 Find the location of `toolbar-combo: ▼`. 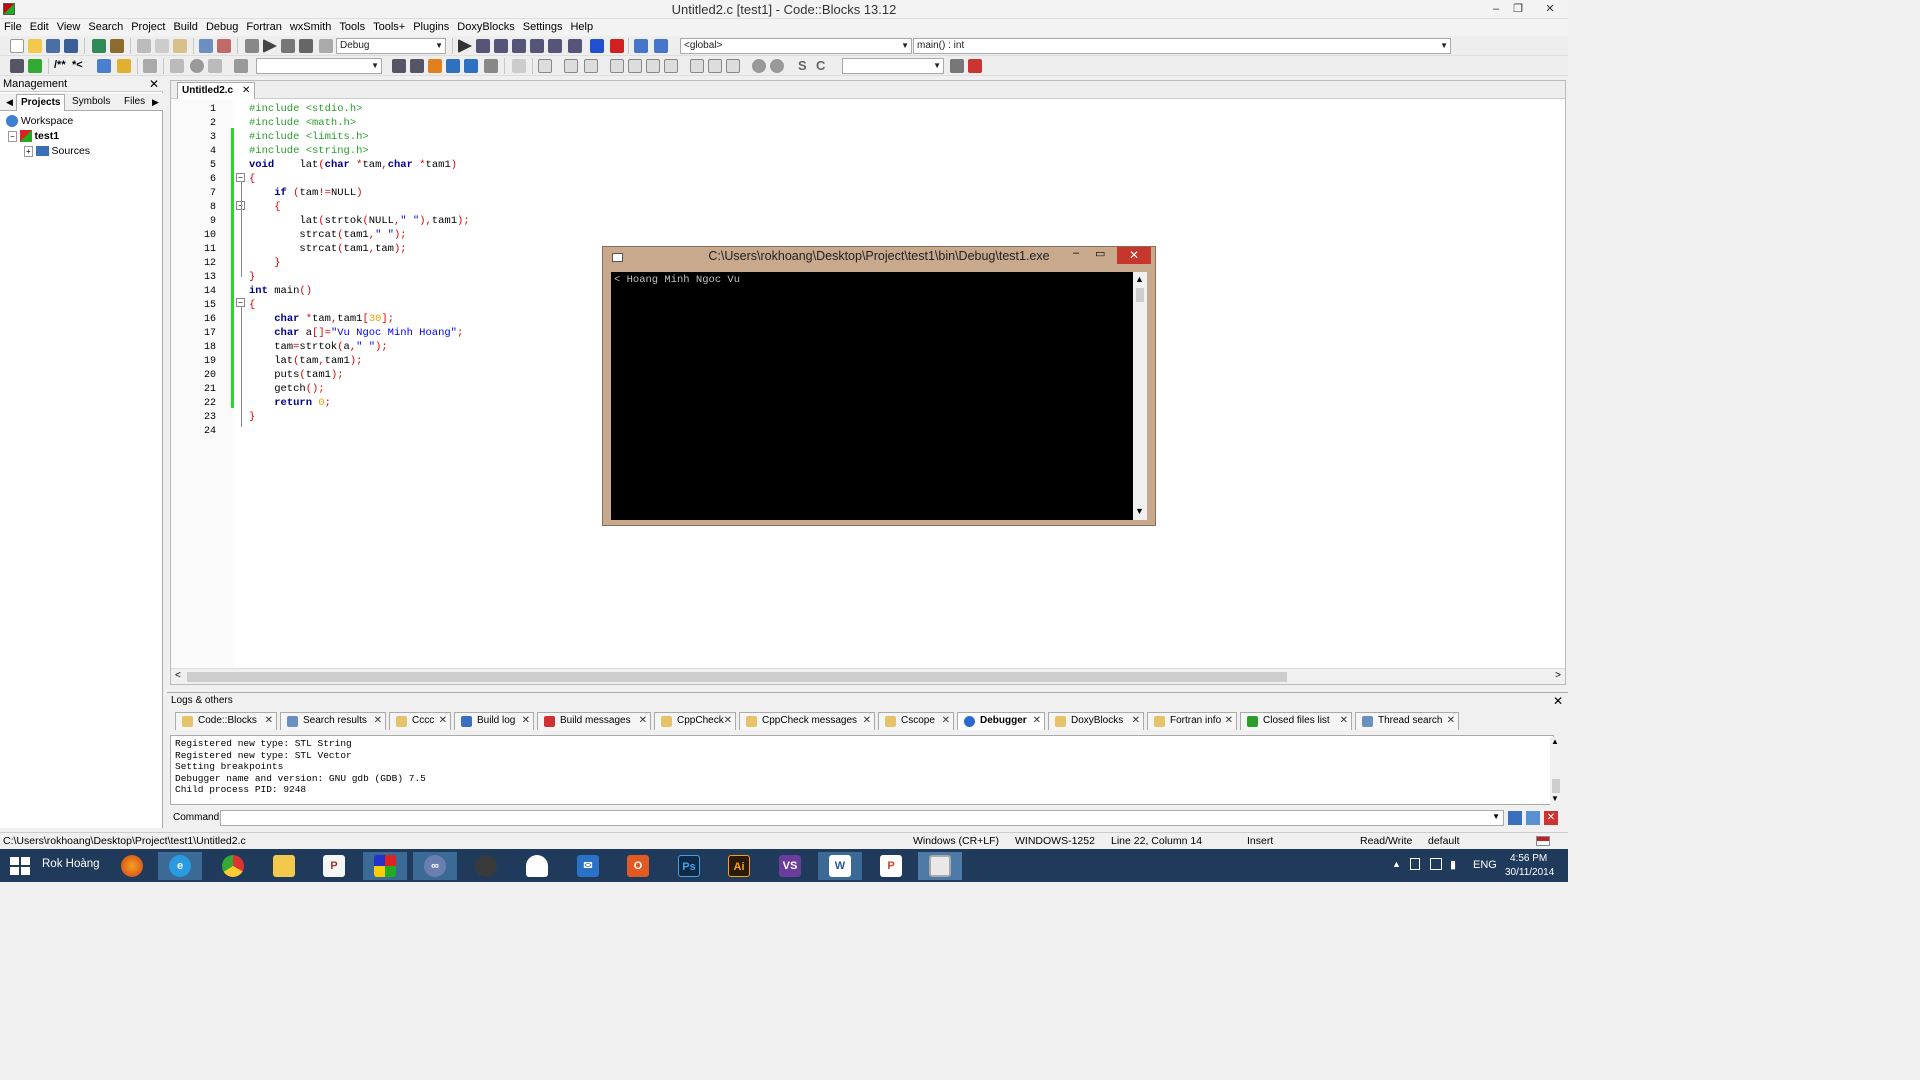

toolbar-combo: ▼ is located at coordinates (893, 66).